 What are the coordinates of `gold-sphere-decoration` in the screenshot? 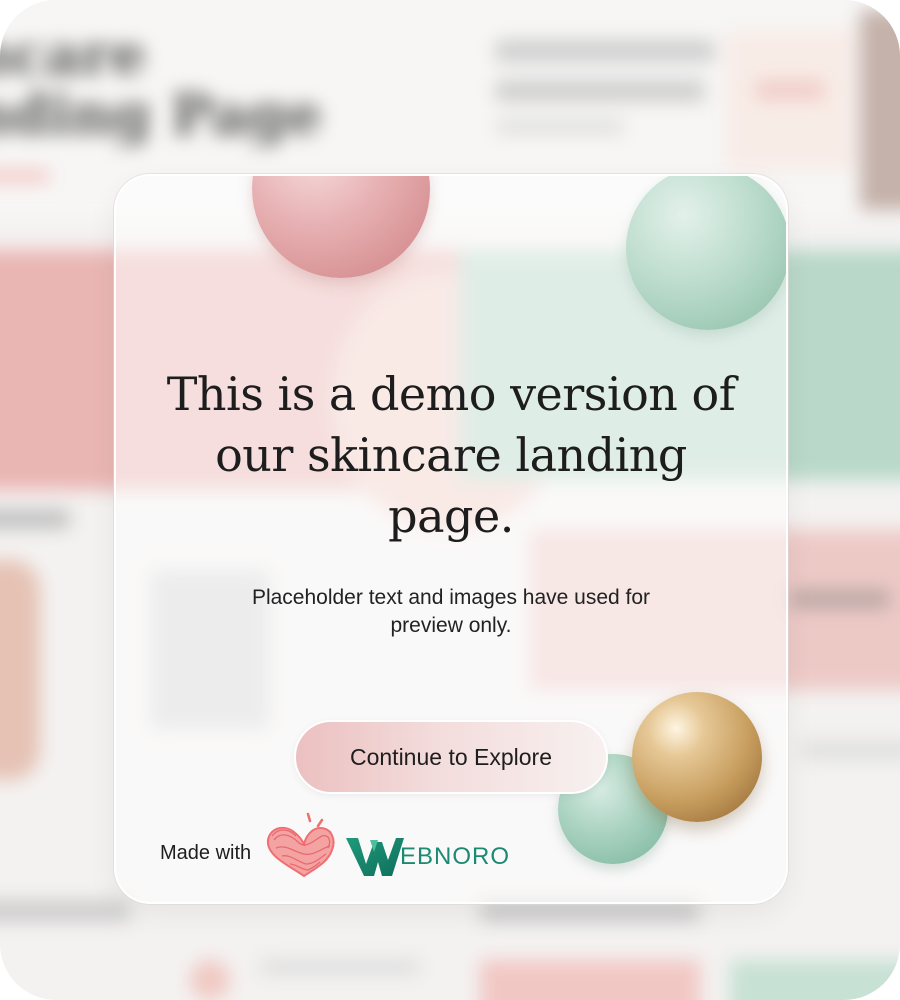 It's located at (697, 757).